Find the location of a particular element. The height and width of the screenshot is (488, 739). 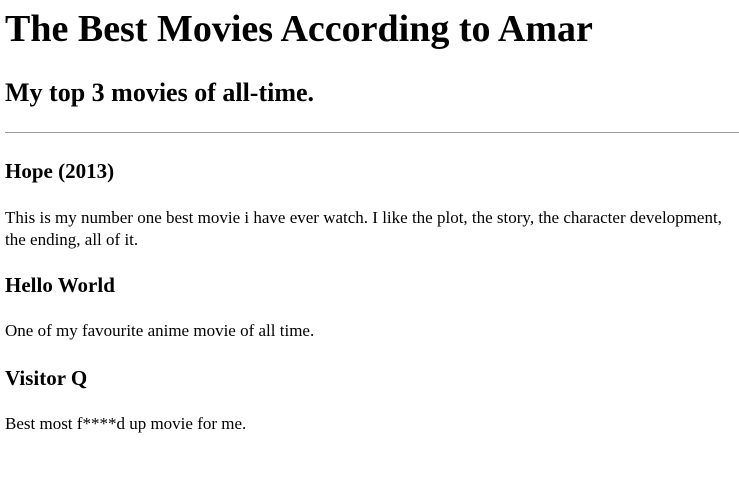

page-subtitle: My top 3 movies of all-time. is located at coordinates (160, 92).